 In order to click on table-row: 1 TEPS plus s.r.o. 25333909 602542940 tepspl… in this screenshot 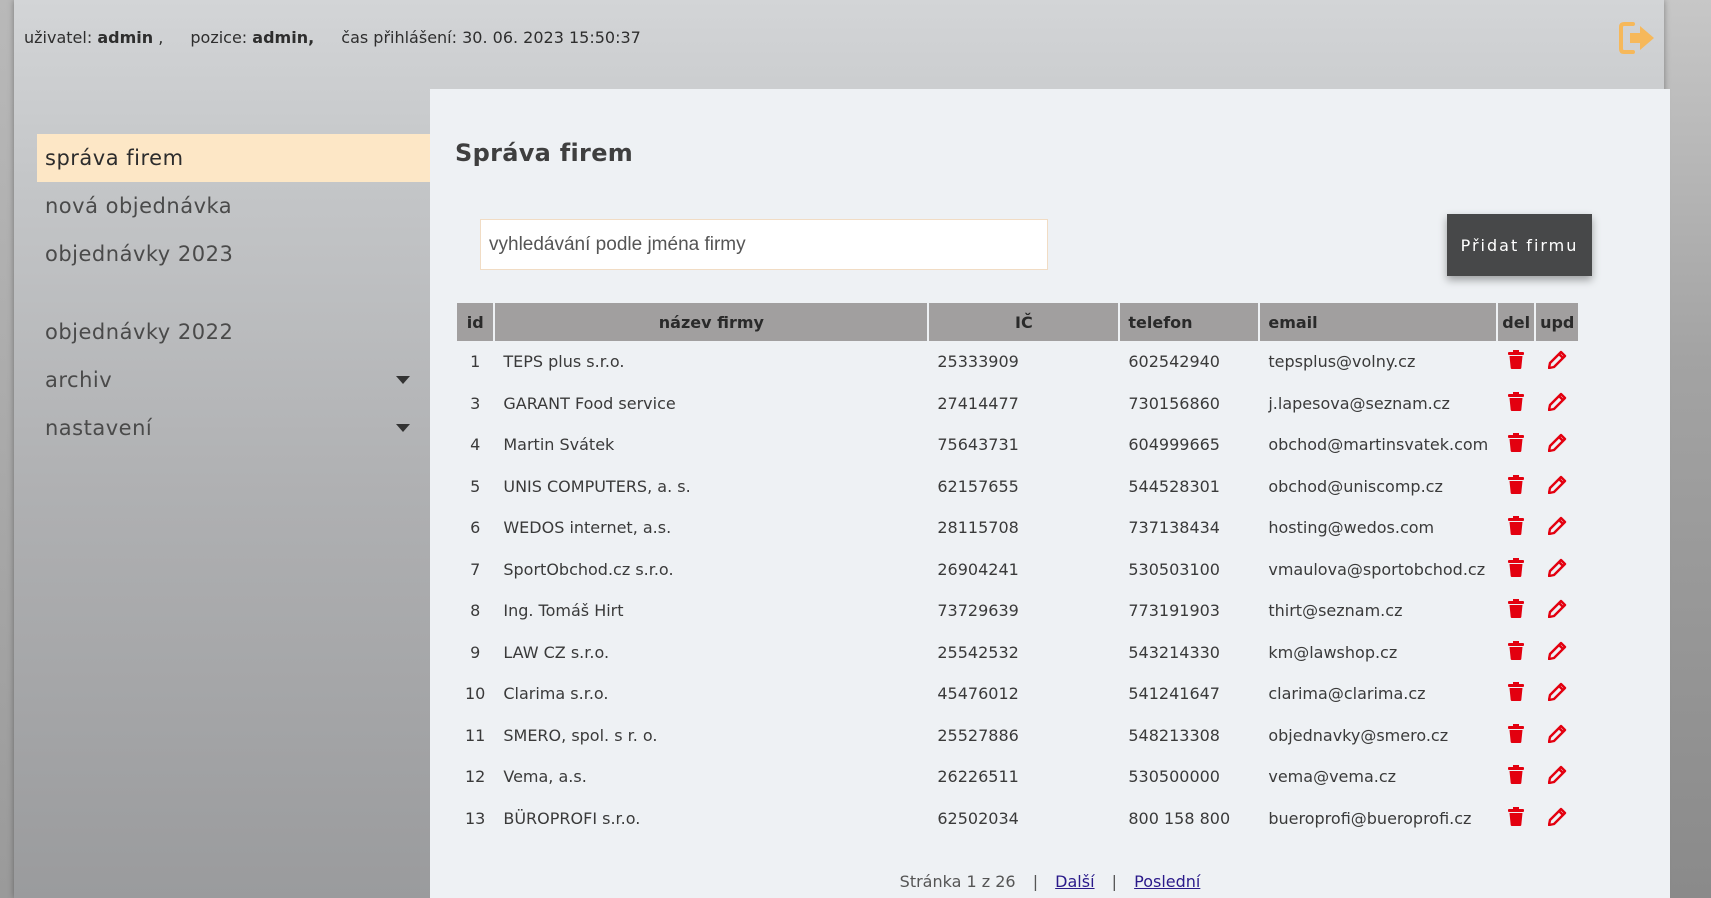, I will do `click(1017, 362)`.